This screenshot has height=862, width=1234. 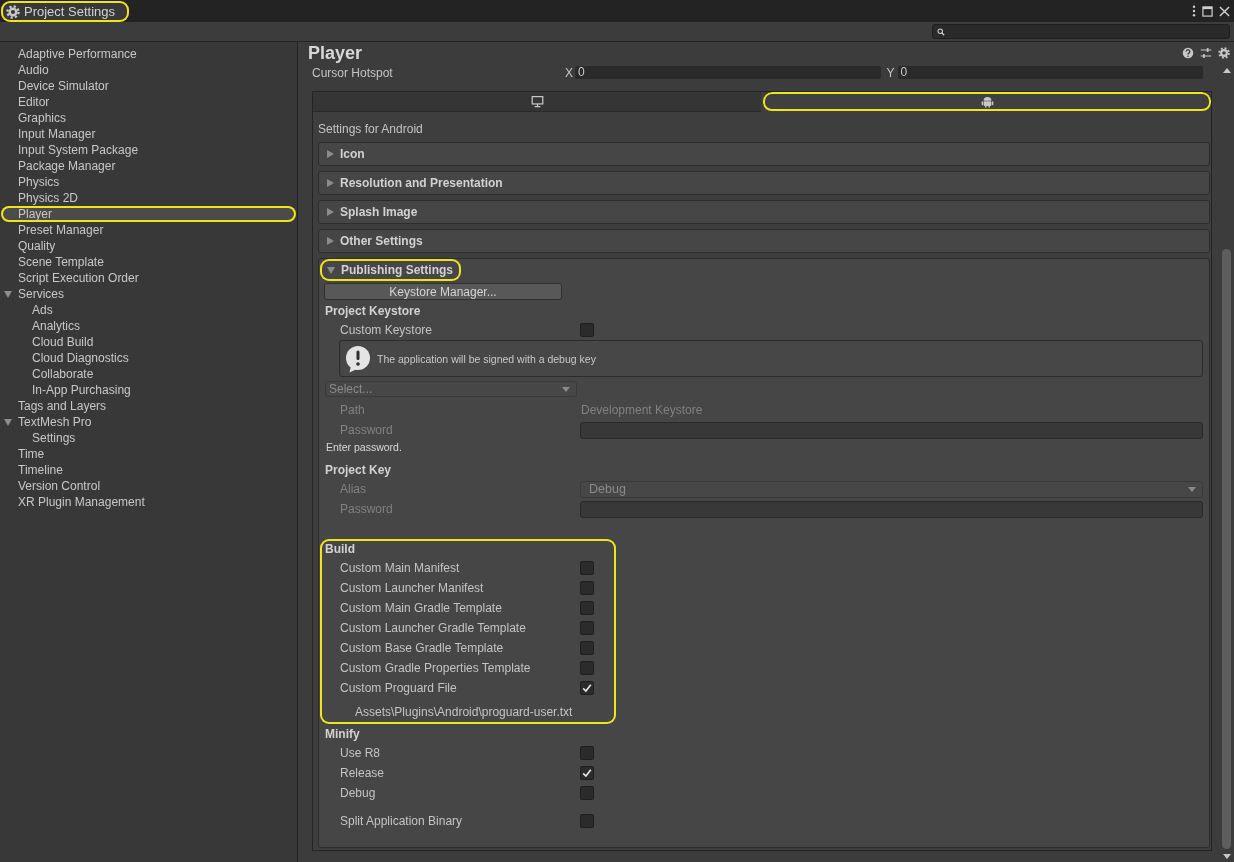 I want to click on sidebar-item: Cloud Build, so click(x=148, y=342).